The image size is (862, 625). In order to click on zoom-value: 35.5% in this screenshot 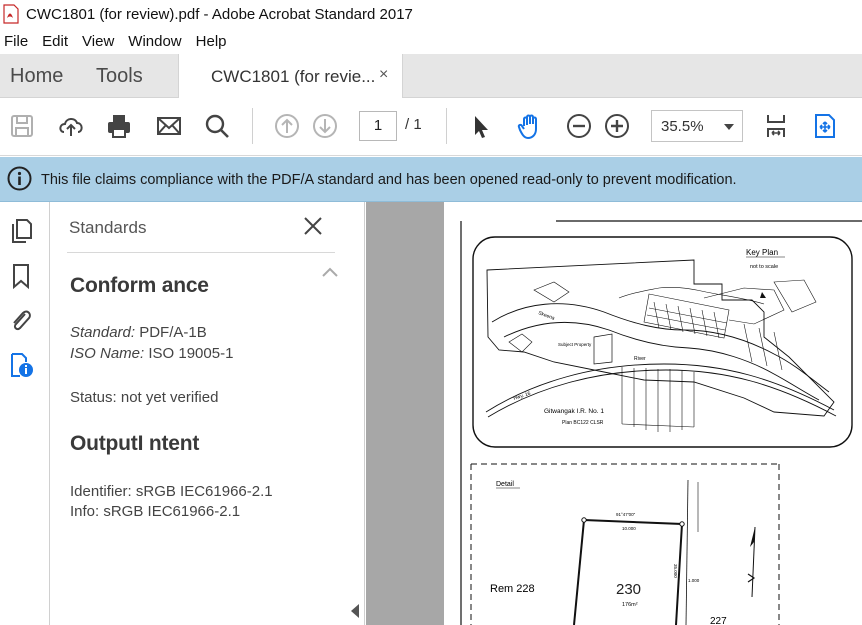, I will do `click(682, 126)`.